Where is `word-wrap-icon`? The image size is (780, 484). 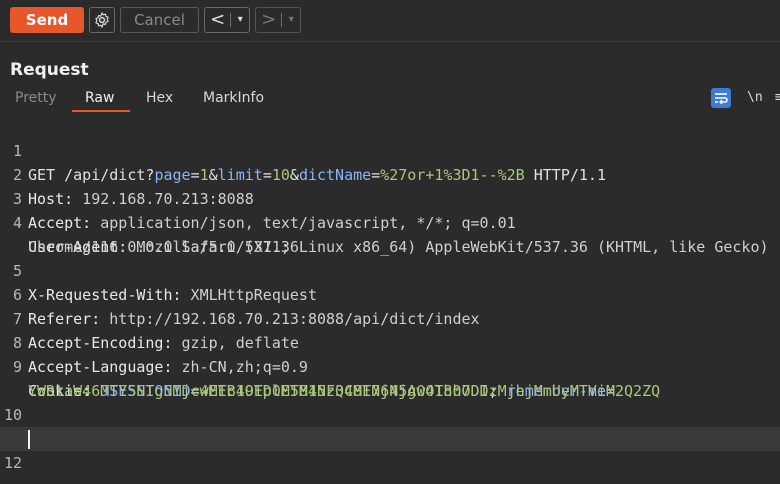
word-wrap-icon is located at coordinates (721, 98).